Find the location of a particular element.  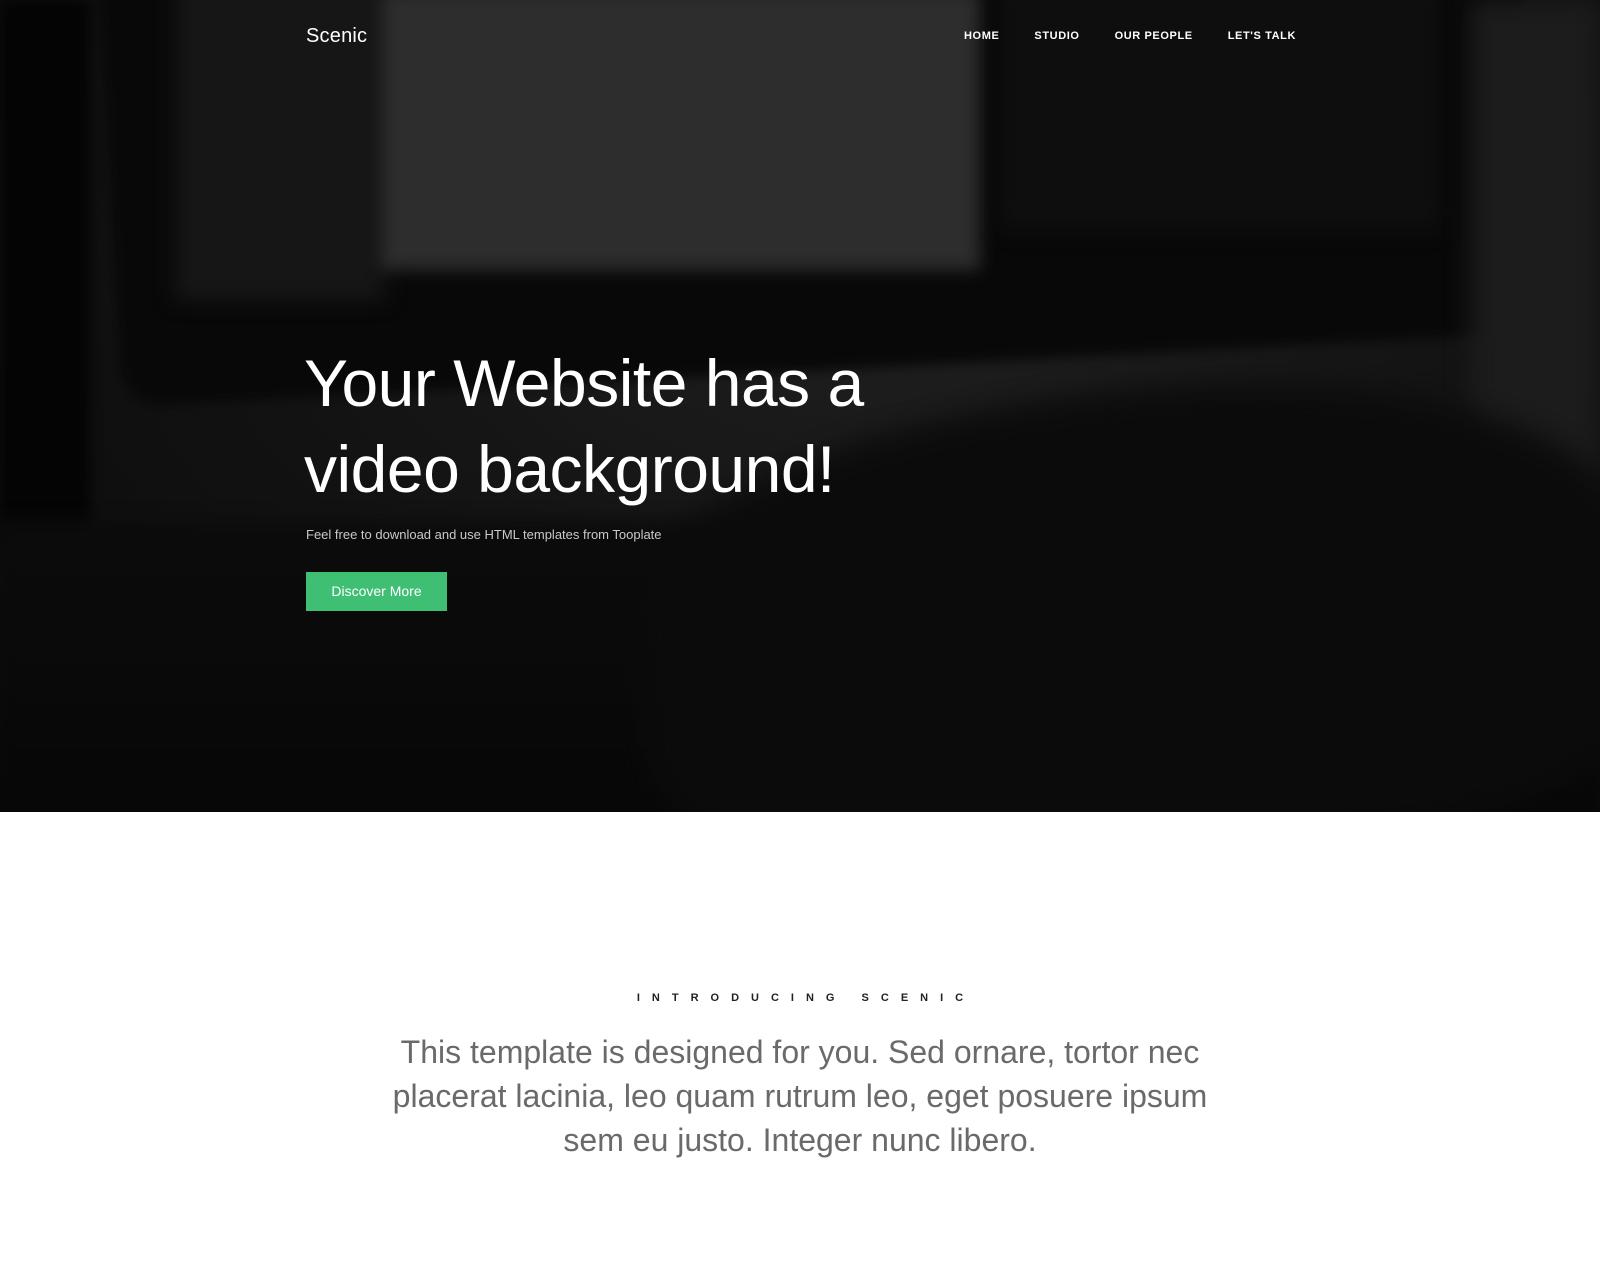

navbar: Scenic HOME STUDIO OUR PEOPLE LET'S TALK is located at coordinates (801, 37).